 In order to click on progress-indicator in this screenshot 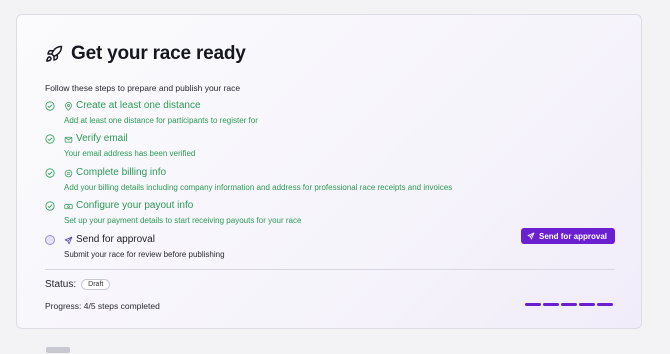, I will do `click(569, 304)`.